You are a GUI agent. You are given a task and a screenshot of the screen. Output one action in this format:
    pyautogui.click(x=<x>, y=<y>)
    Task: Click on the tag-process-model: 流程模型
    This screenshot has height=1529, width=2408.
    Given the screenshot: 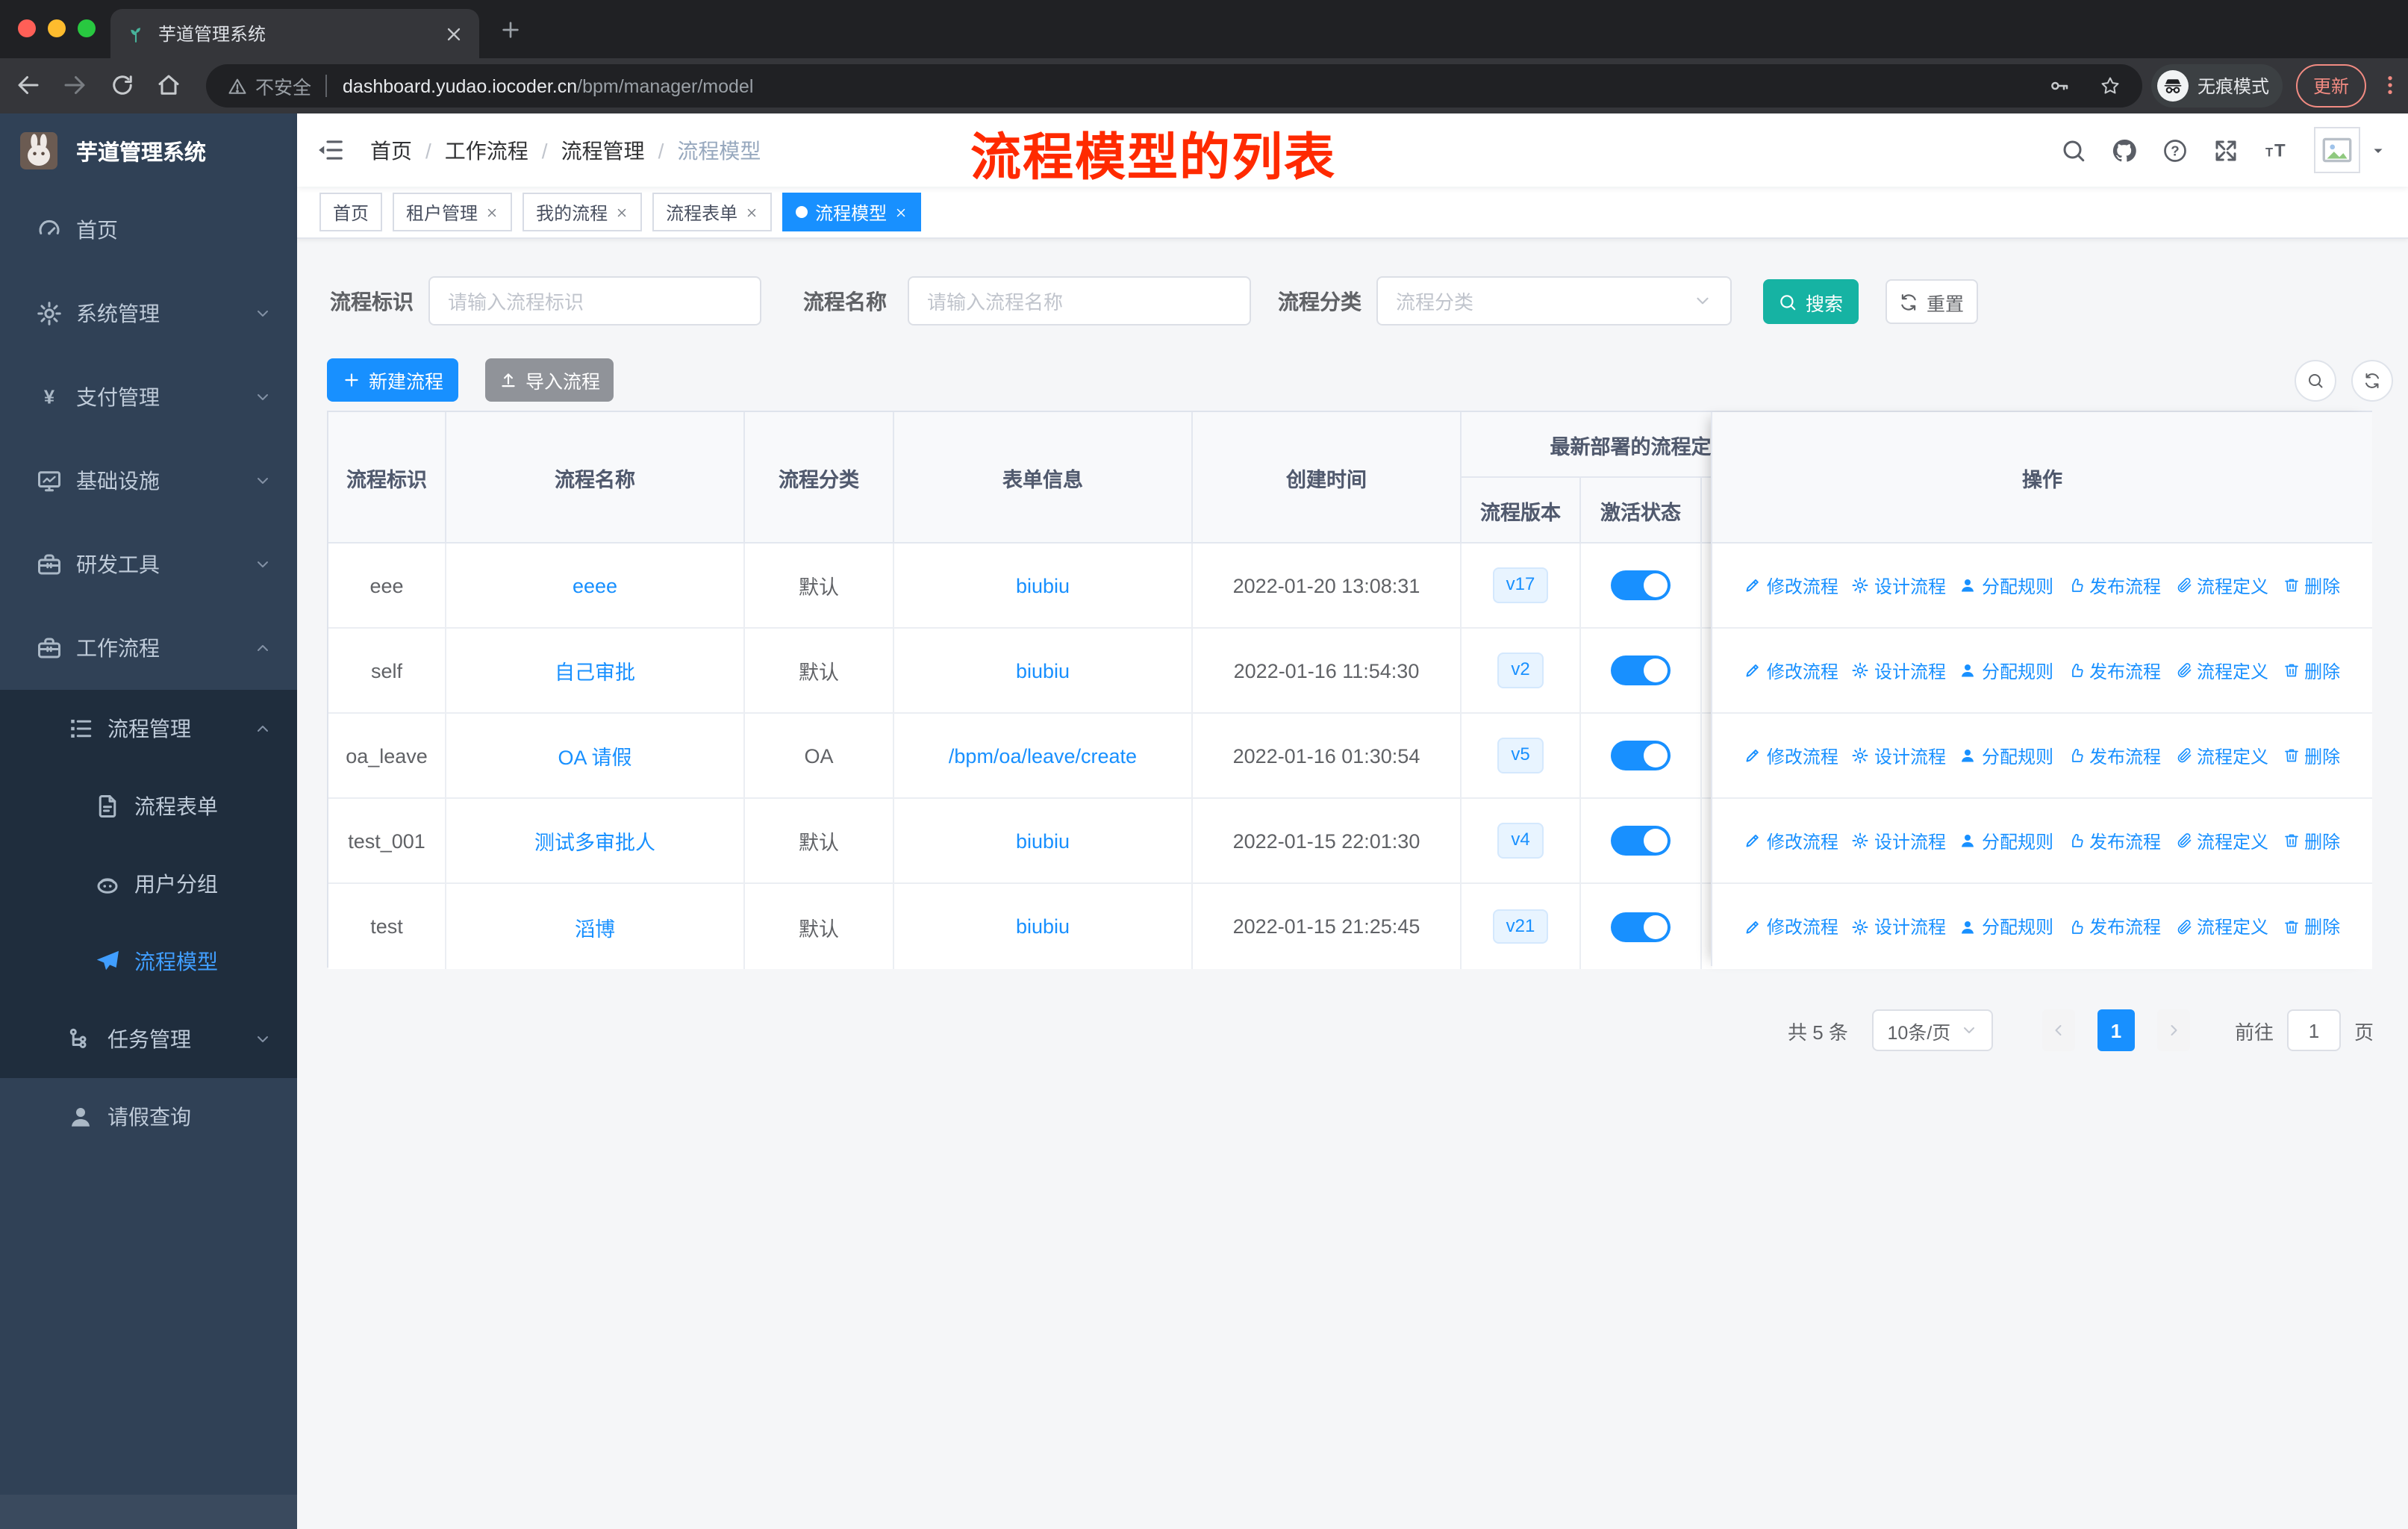 What is the action you would take?
    pyautogui.click(x=852, y=212)
    